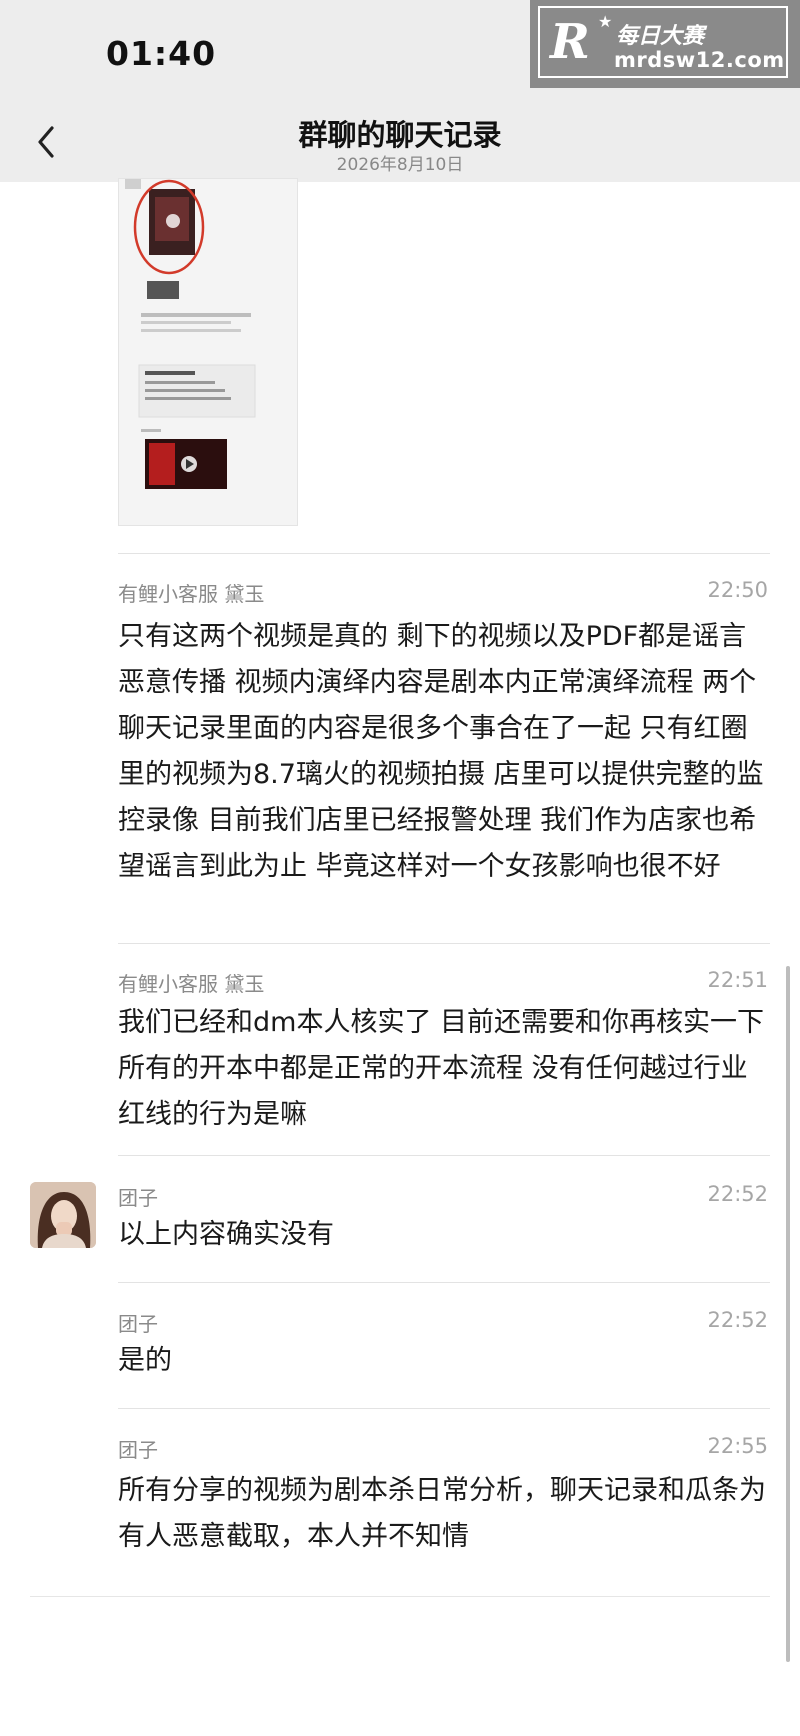 The height and width of the screenshot is (1736, 800). Describe the element at coordinates (737, 980) in the screenshot. I see `message-time: 22:51` at that location.